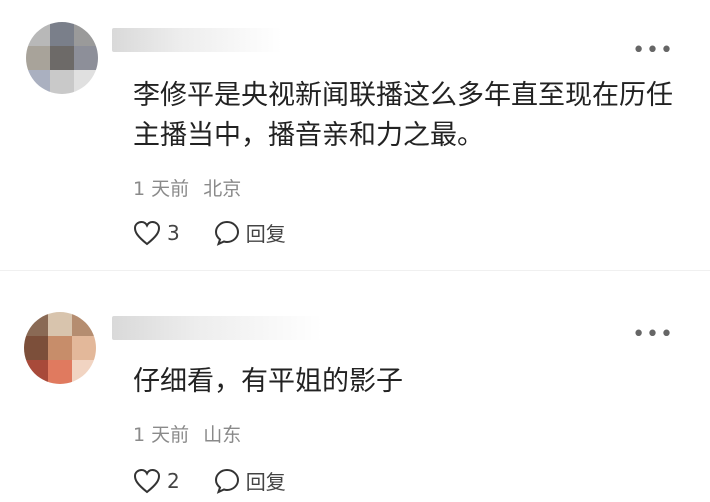 The height and width of the screenshot is (502, 710). I want to click on like-count: 3, so click(173, 232).